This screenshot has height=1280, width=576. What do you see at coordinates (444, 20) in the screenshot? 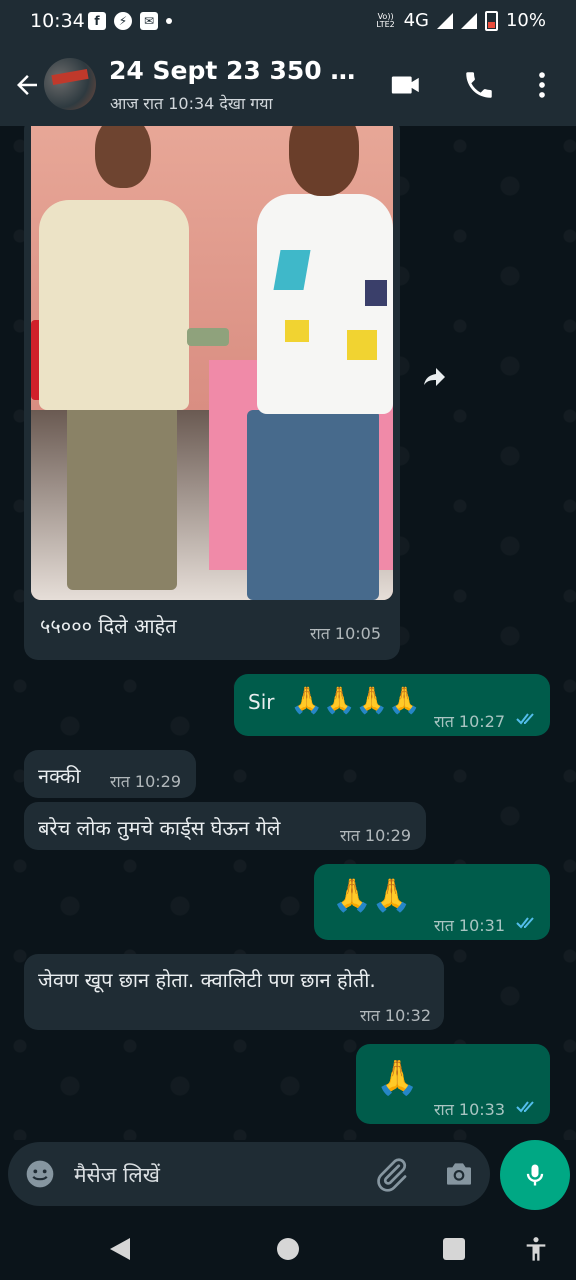
I see `signal-icon` at bounding box center [444, 20].